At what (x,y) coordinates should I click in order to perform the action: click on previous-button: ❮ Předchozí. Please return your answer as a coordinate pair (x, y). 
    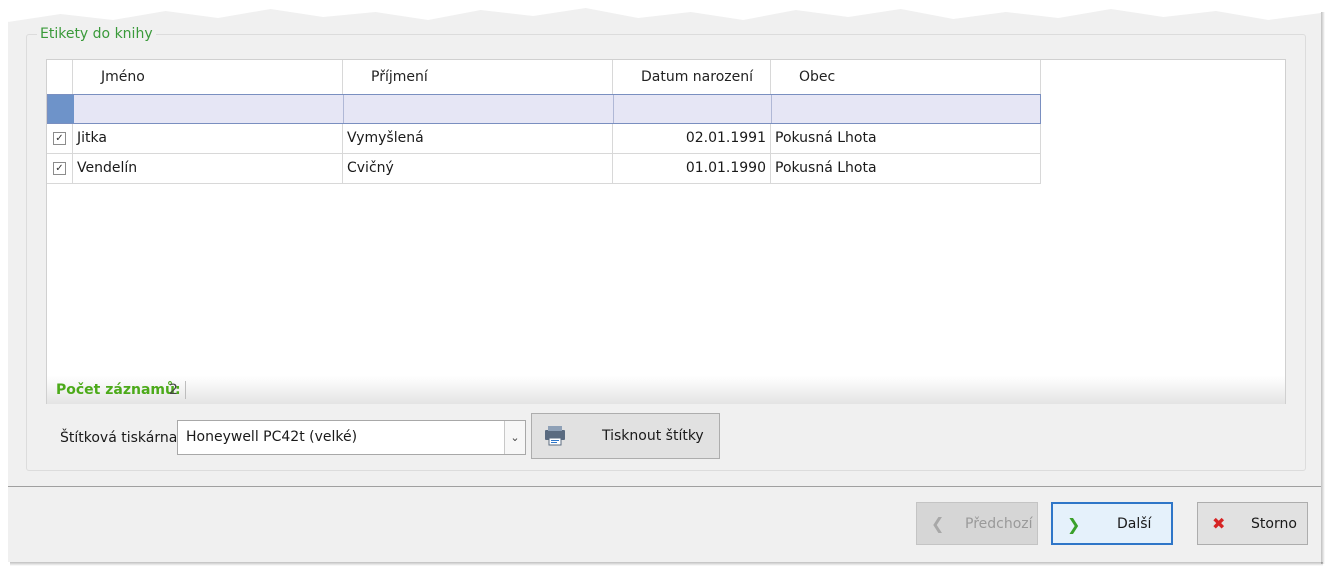
    Looking at the image, I should click on (977, 523).